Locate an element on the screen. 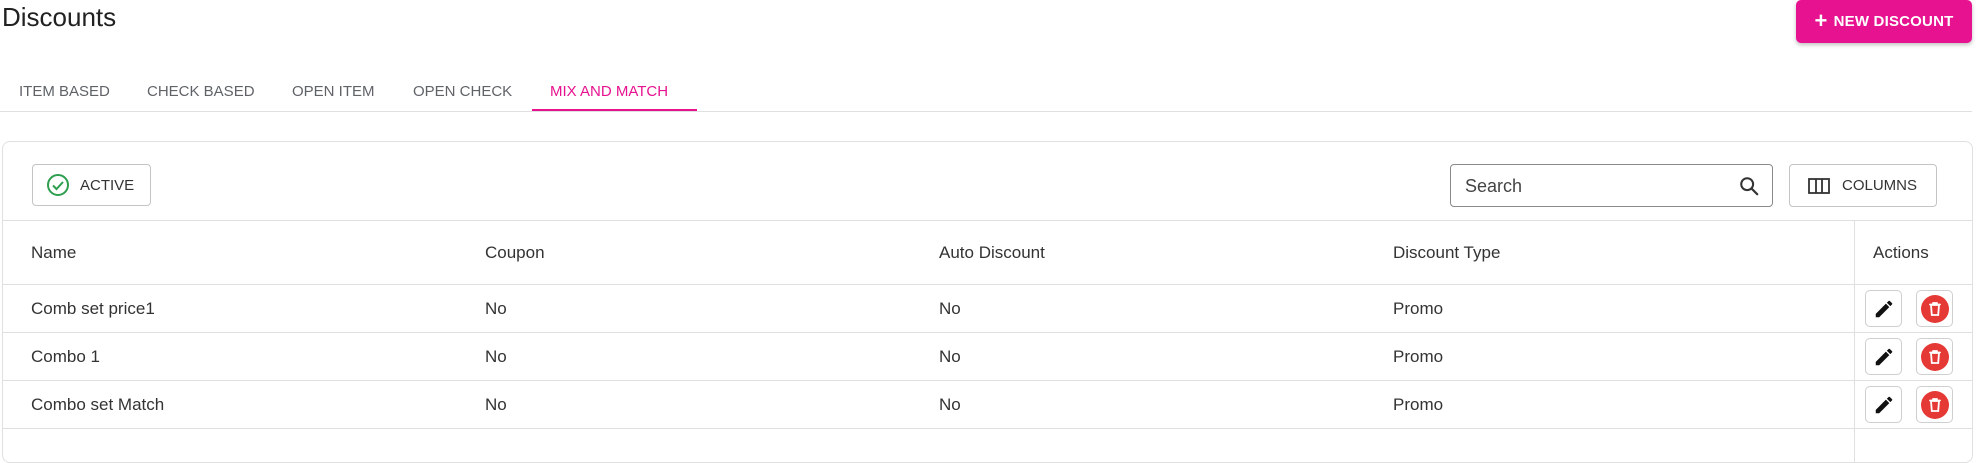  search-box is located at coordinates (1611, 186).